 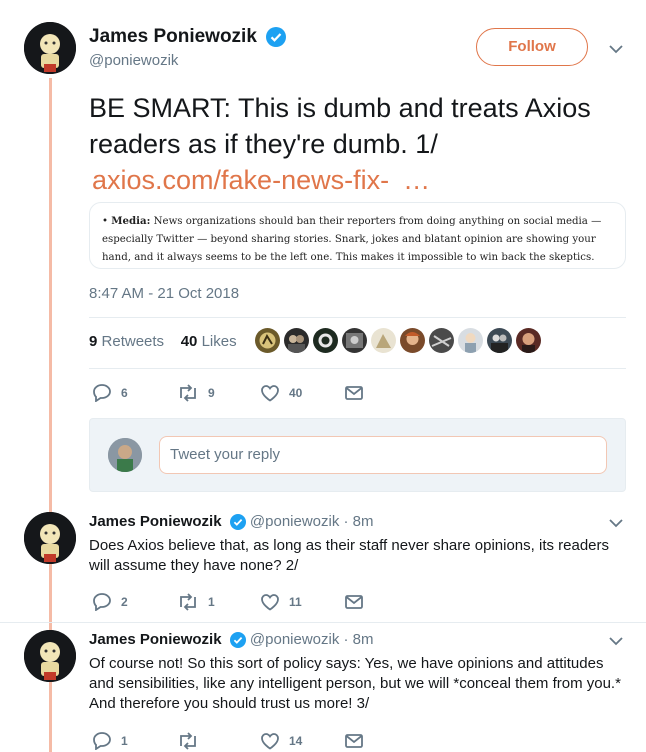 I want to click on tweet-actions: 6 9 40, so click(x=228, y=392).